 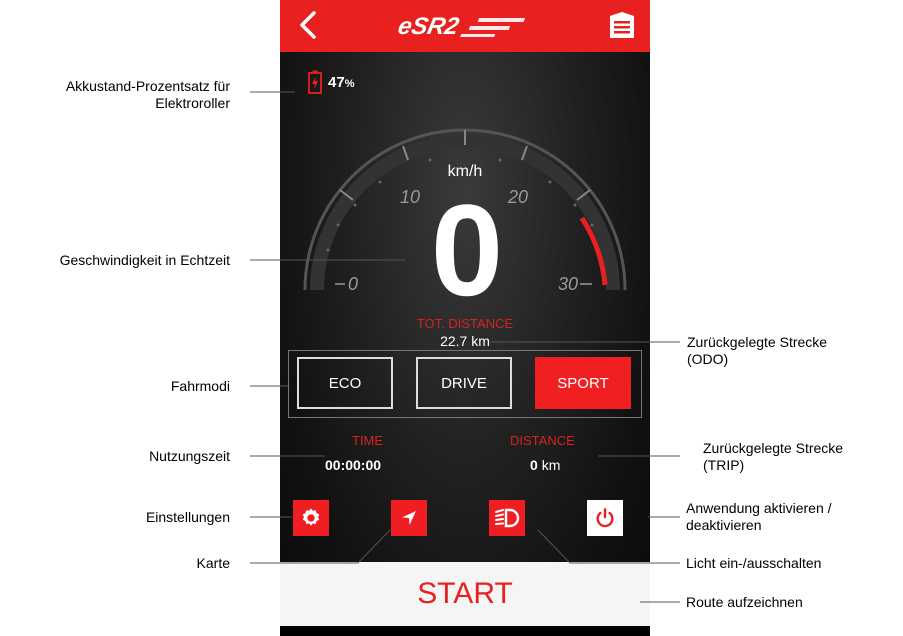 I want to click on gear-icon, so click(x=311, y=517).